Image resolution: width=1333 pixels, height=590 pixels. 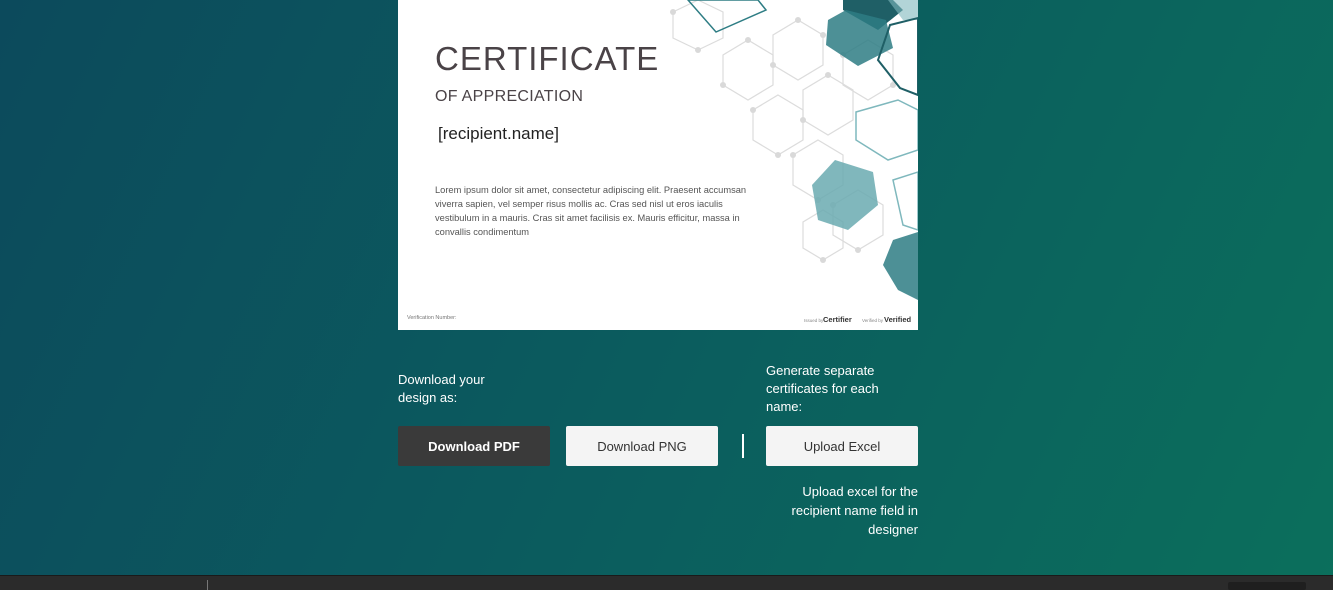 I want to click on download-pdf-button: Download PDF, so click(x=474, y=446).